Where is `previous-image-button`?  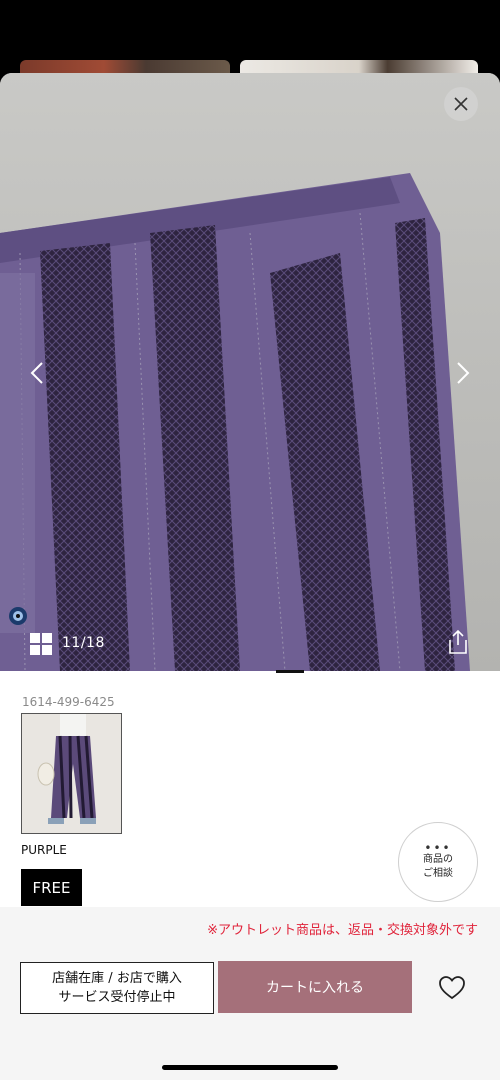
previous-image-button is located at coordinates (37, 373).